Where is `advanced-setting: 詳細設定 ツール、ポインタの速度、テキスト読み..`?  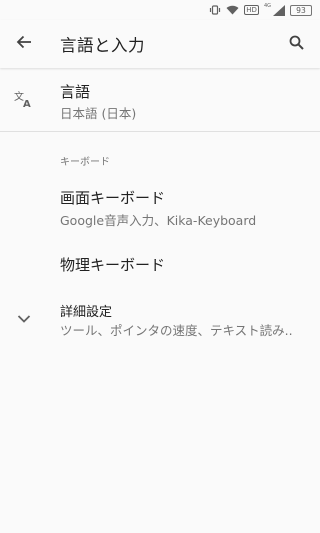
advanced-setting: 詳細設定 ツール、ポインタの速度、テキスト読み.. is located at coordinates (160, 318).